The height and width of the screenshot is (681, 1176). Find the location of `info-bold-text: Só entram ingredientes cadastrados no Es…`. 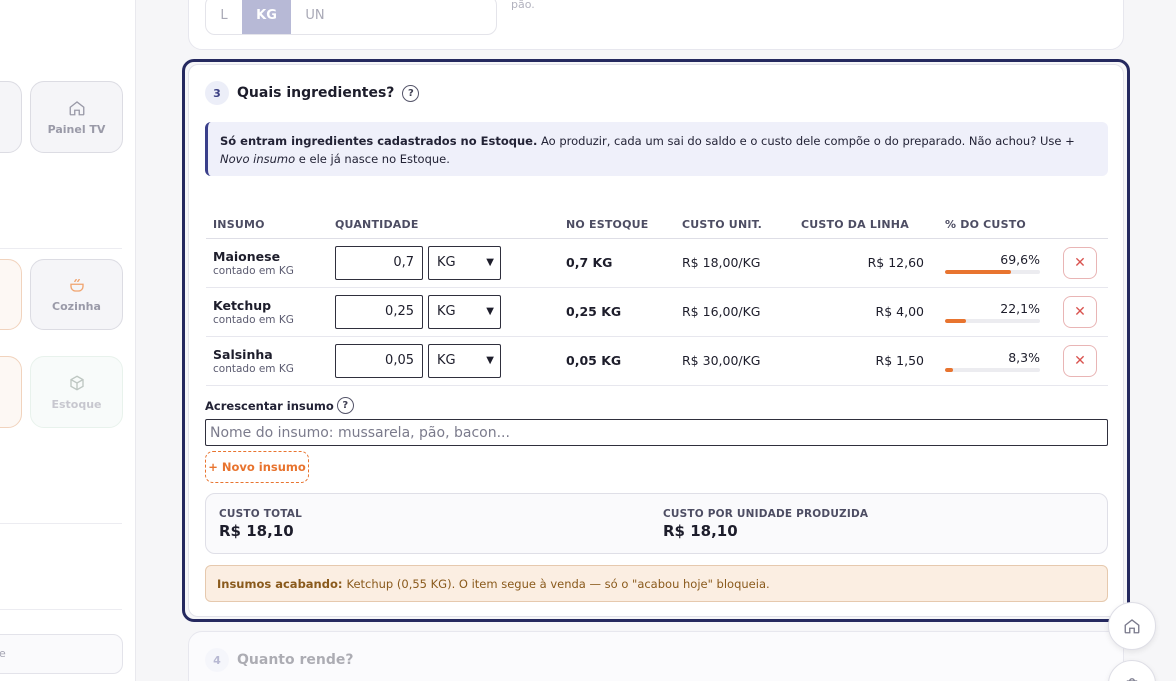

info-bold-text: Só entram ingredientes cadastrados no Es… is located at coordinates (379, 141).